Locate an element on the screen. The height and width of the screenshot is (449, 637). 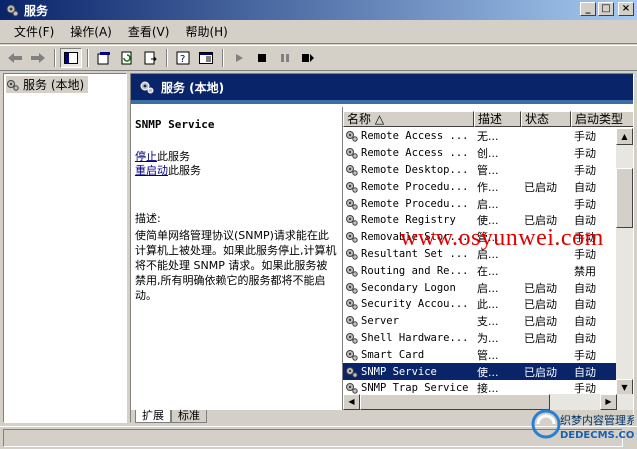
forward-arrow-icon is located at coordinates (38, 58).